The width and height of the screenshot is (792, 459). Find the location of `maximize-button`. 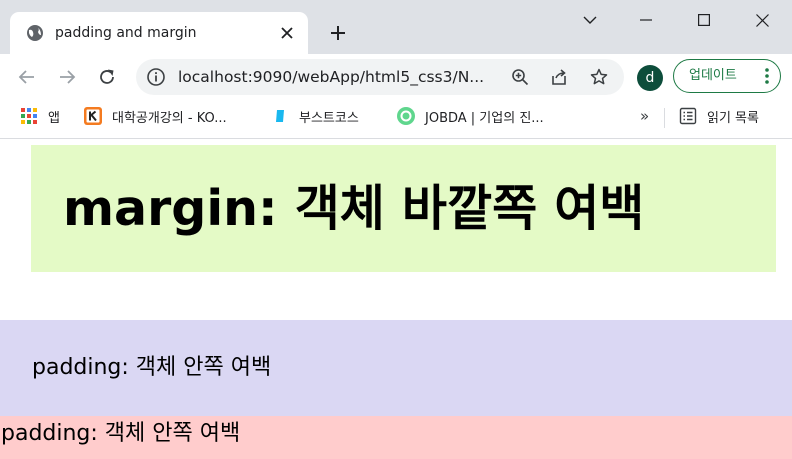

maximize-button is located at coordinates (704, 20).